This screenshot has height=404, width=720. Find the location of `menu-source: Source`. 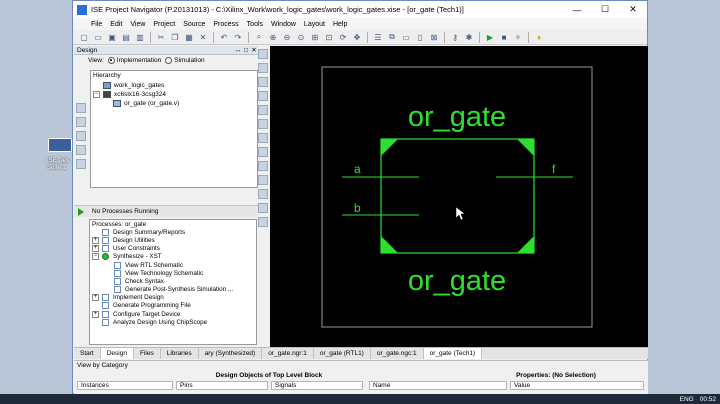

menu-source: Source is located at coordinates (194, 24).